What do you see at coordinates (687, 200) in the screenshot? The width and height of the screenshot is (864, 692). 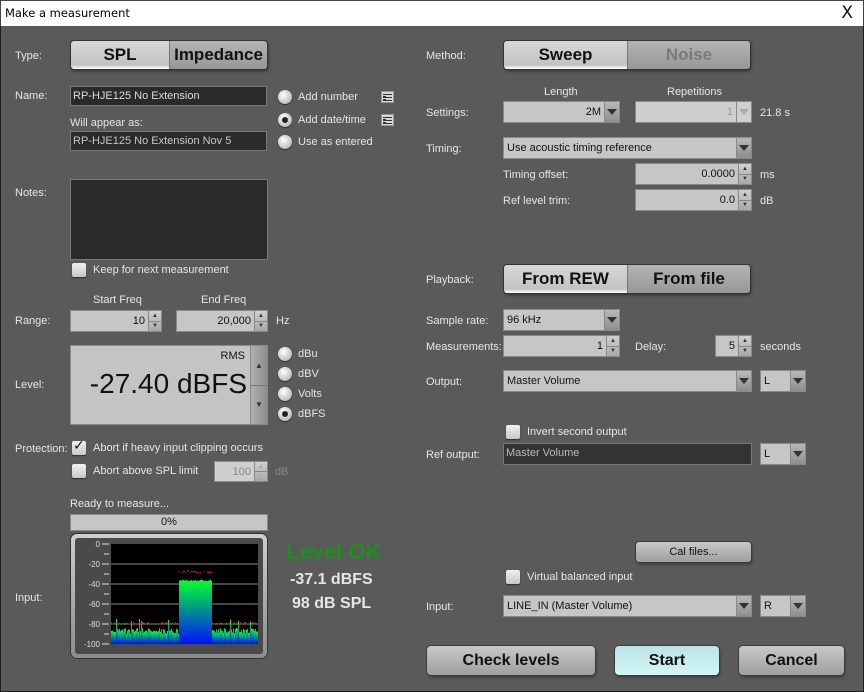 I see `ref-level-trim-value: 0.0` at bounding box center [687, 200].